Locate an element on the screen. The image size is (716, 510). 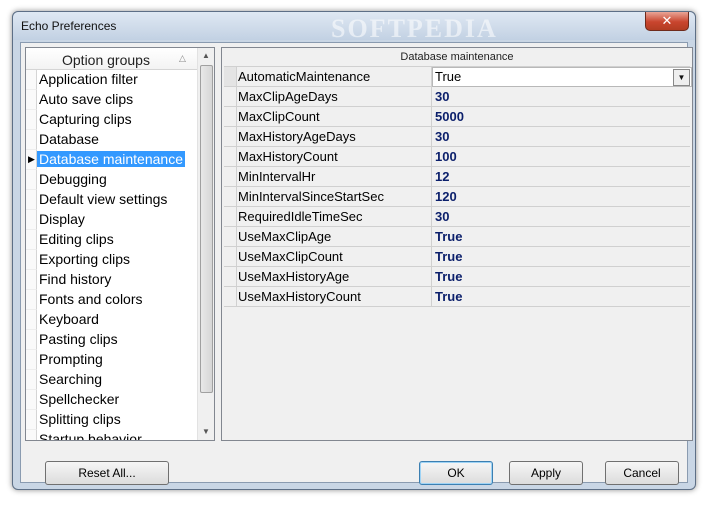
option-group-item: Database is located at coordinates (112, 140).